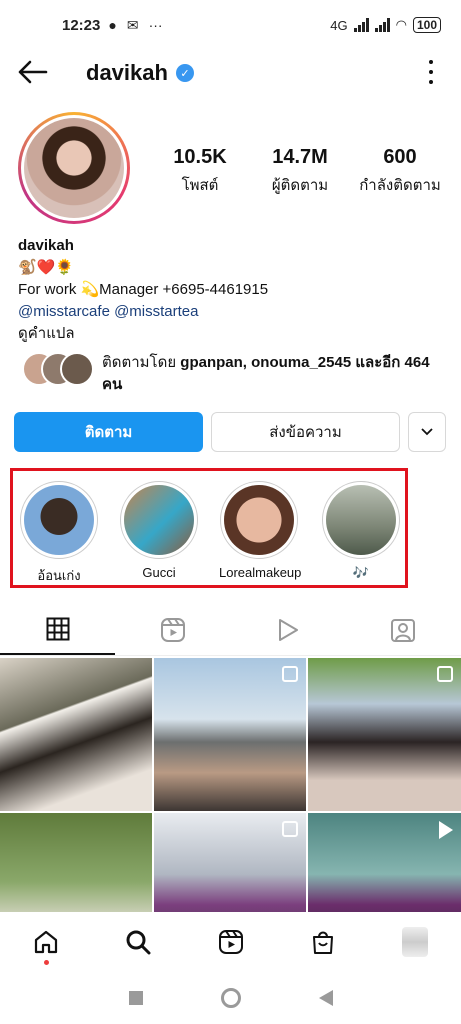  I want to click on profile-avatar-small, so click(414, 942).